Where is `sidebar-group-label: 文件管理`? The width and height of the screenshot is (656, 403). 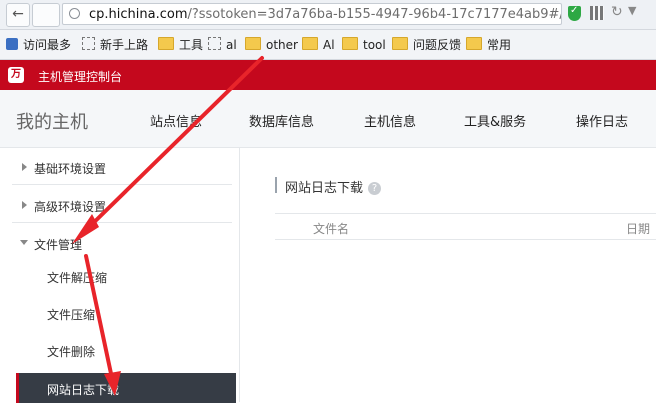
sidebar-group-label: 文件管理 is located at coordinates (58, 245).